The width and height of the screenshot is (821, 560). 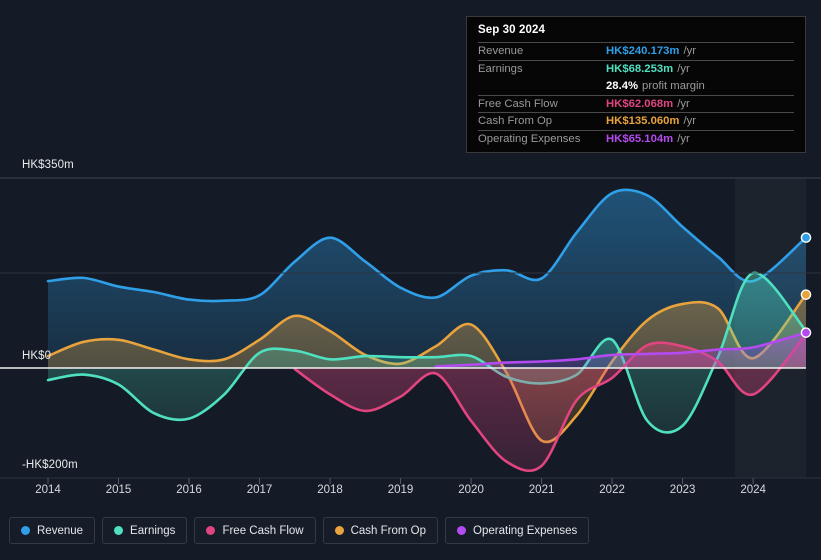 What do you see at coordinates (48, 165) in the screenshot?
I see `y-axis-label-max: HK$350m` at bounding box center [48, 165].